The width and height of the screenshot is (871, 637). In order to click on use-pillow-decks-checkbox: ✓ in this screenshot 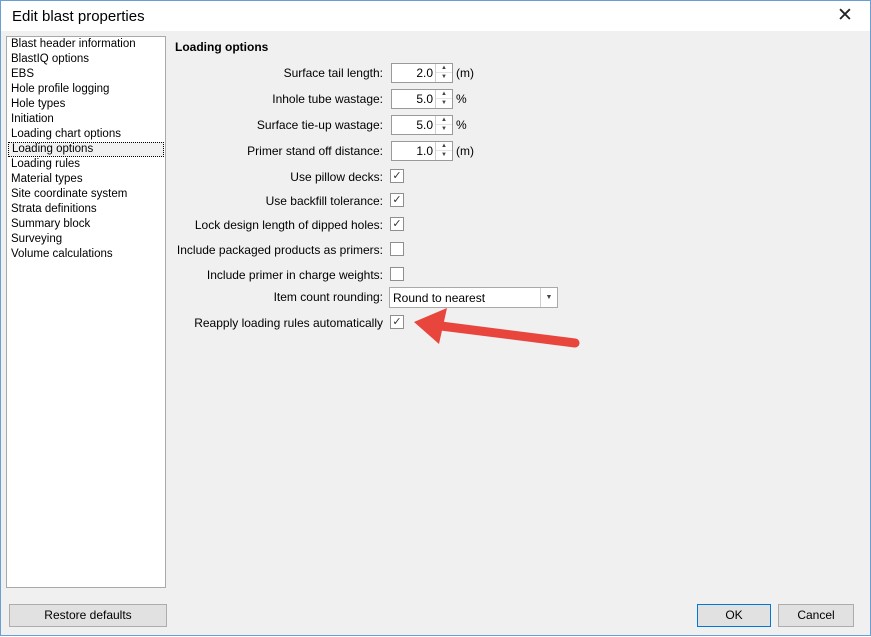, I will do `click(397, 176)`.